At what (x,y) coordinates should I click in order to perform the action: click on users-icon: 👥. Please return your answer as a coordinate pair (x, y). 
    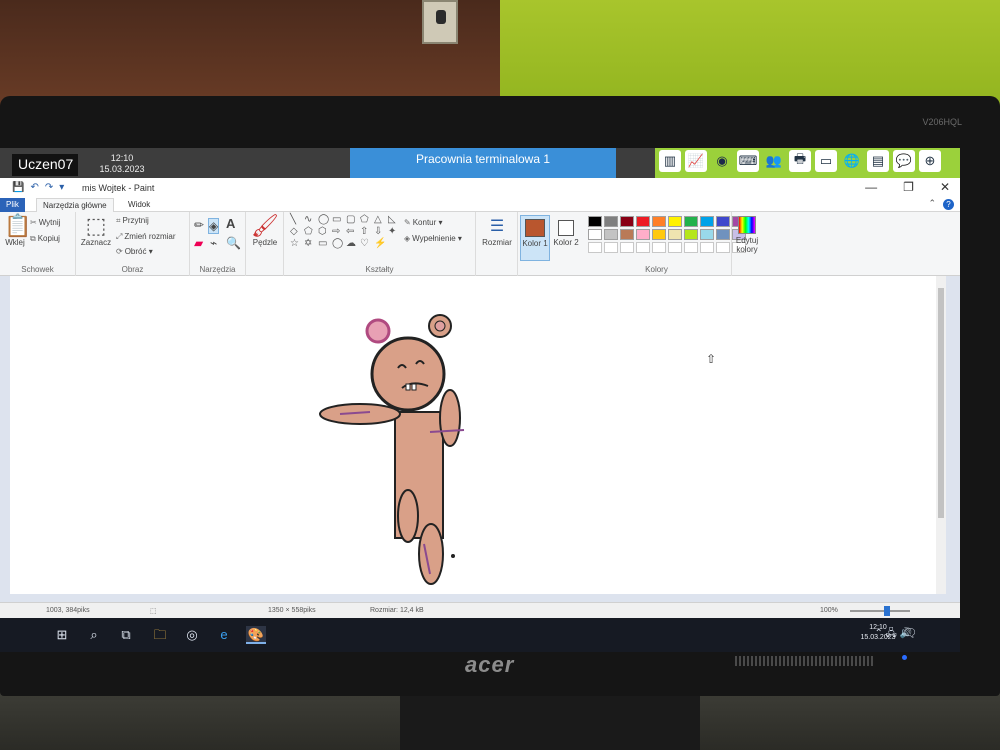
    Looking at the image, I should click on (774, 161).